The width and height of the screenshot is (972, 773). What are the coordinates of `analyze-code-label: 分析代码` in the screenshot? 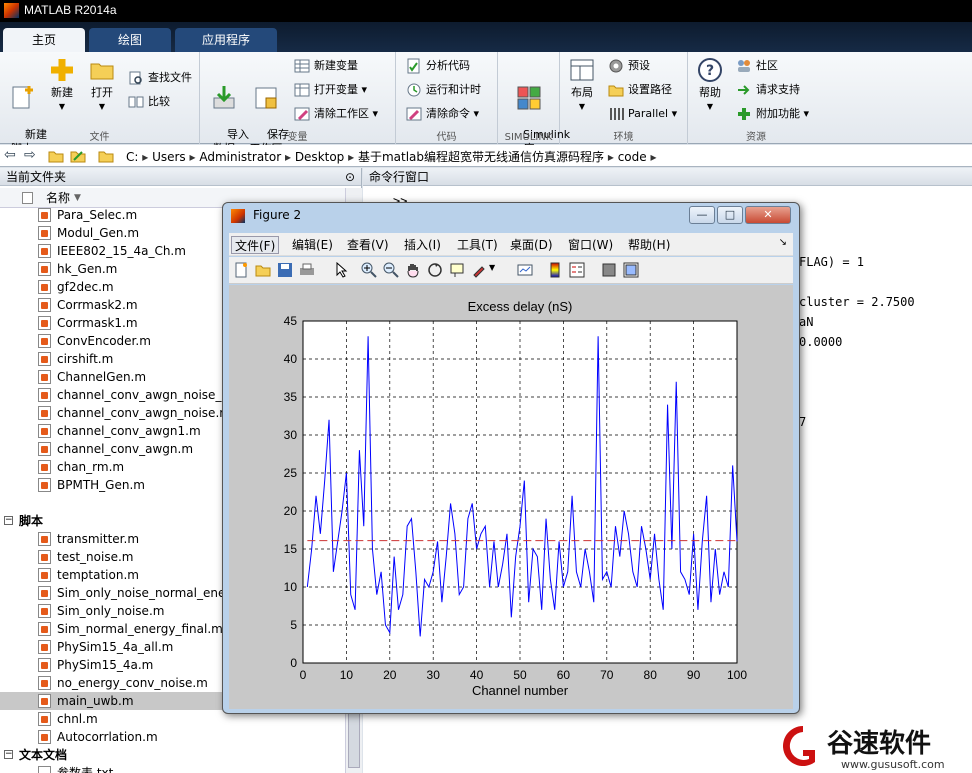 It's located at (448, 65).